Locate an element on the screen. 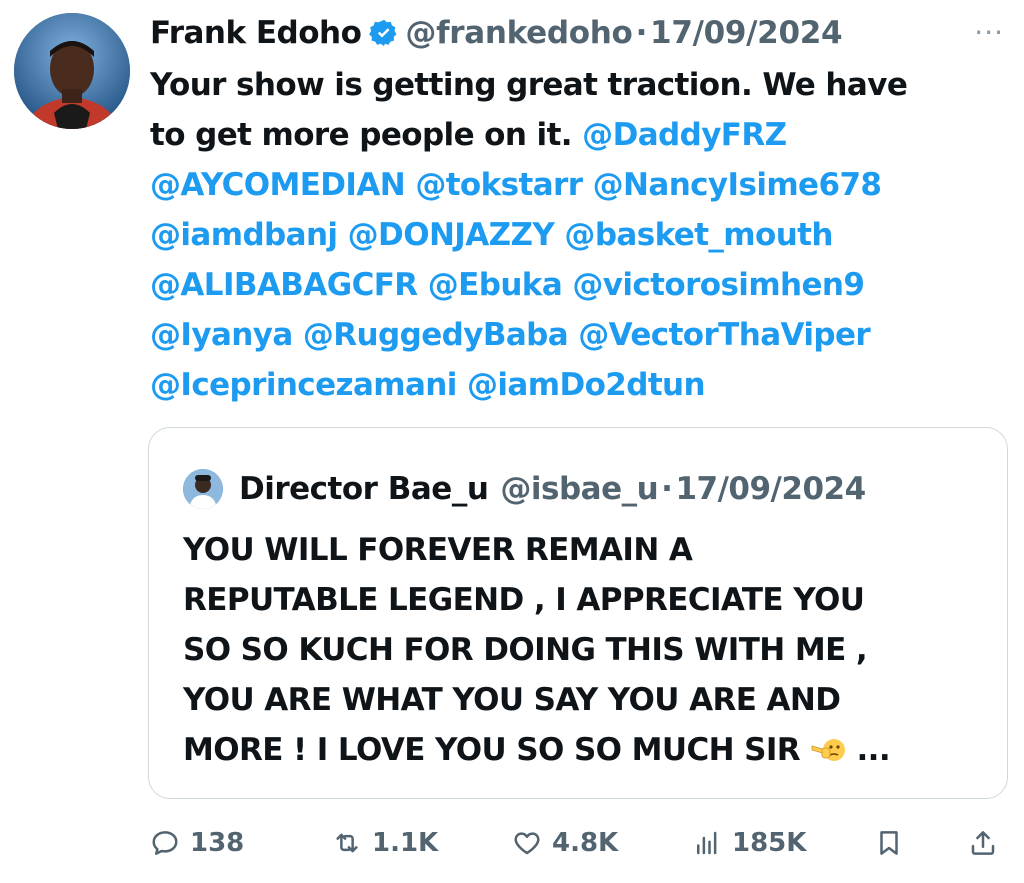 This screenshot has height=883, width=1024. reply-icon is located at coordinates (165, 843).